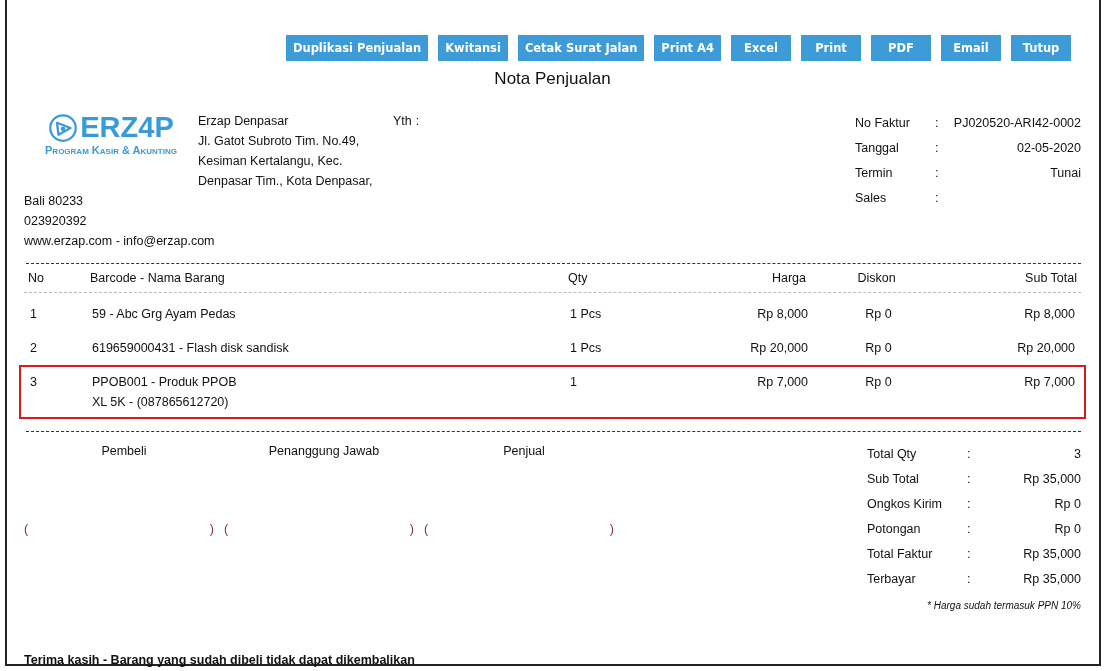 This screenshot has width=1106, height=671. I want to click on signature-label: Penjual, so click(524, 451).